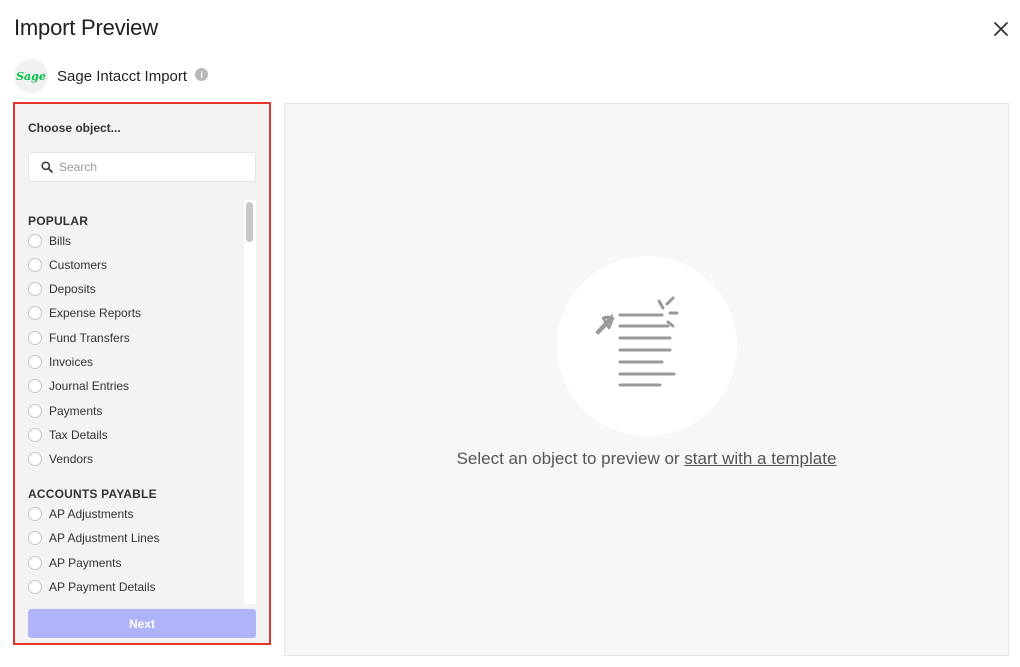 The image size is (1020, 667). I want to click on option-ap-adjustments: AP Adjustments, so click(81, 514).